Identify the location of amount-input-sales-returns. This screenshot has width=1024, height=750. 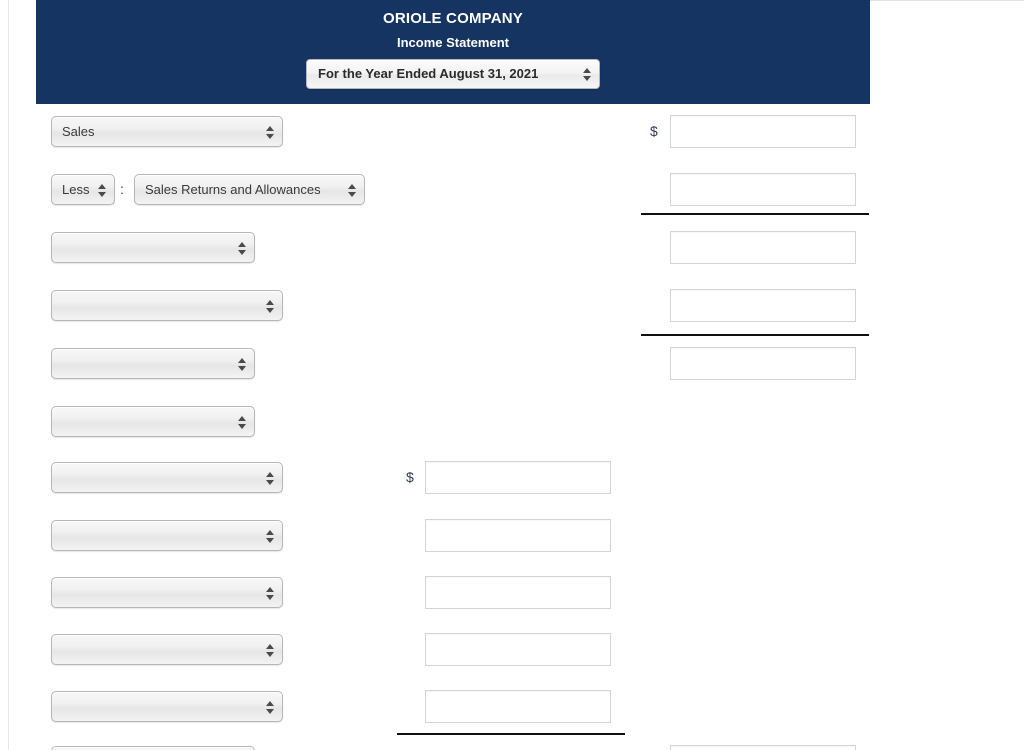
(763, 189).